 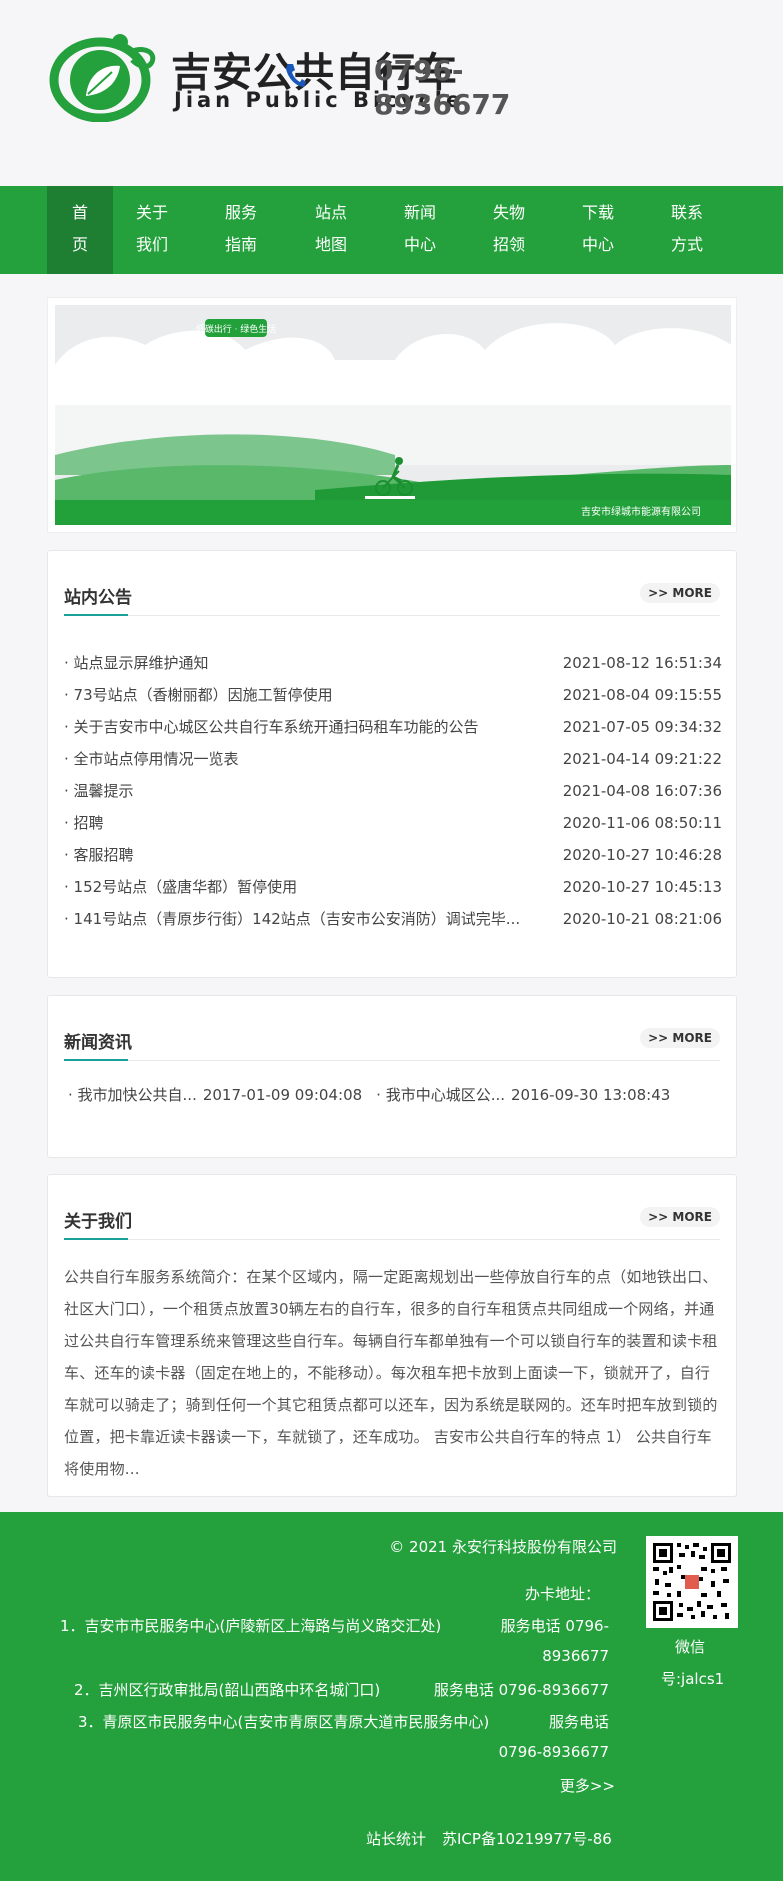 What do you see at coordinates (597, 213) in the screenshot?
I see `nav-label-line1: 下载` at bounding box center [597, 213].